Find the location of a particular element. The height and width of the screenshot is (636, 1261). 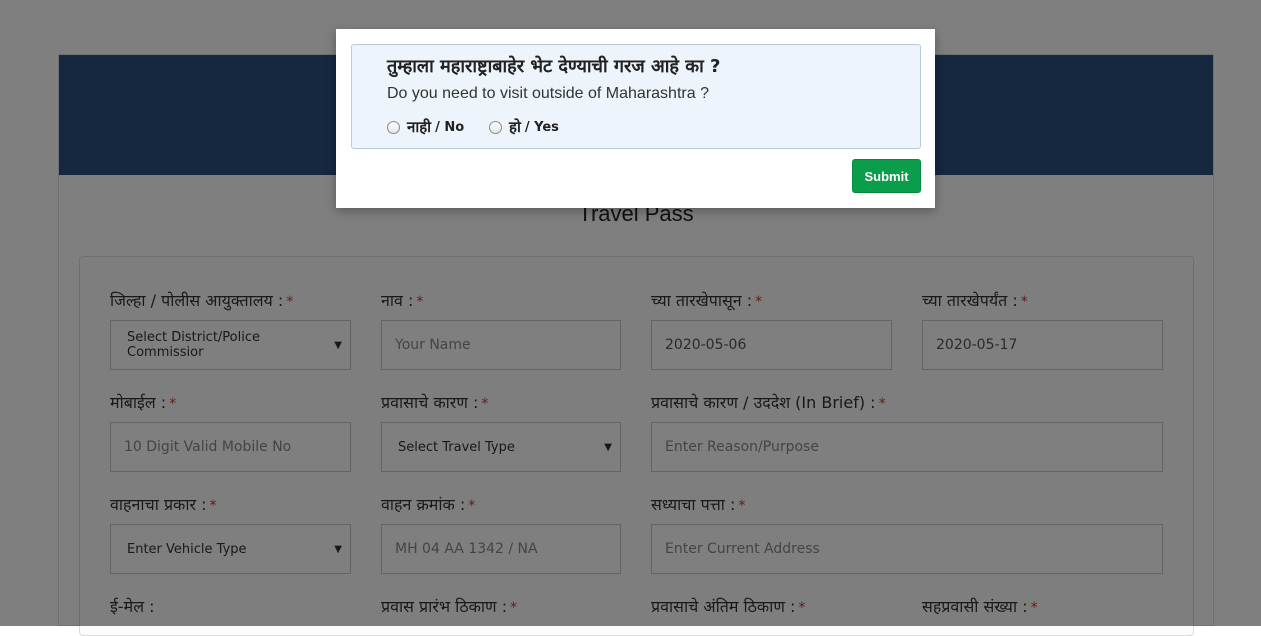

option-no: नाही / No is located at coordinates (425, 127).